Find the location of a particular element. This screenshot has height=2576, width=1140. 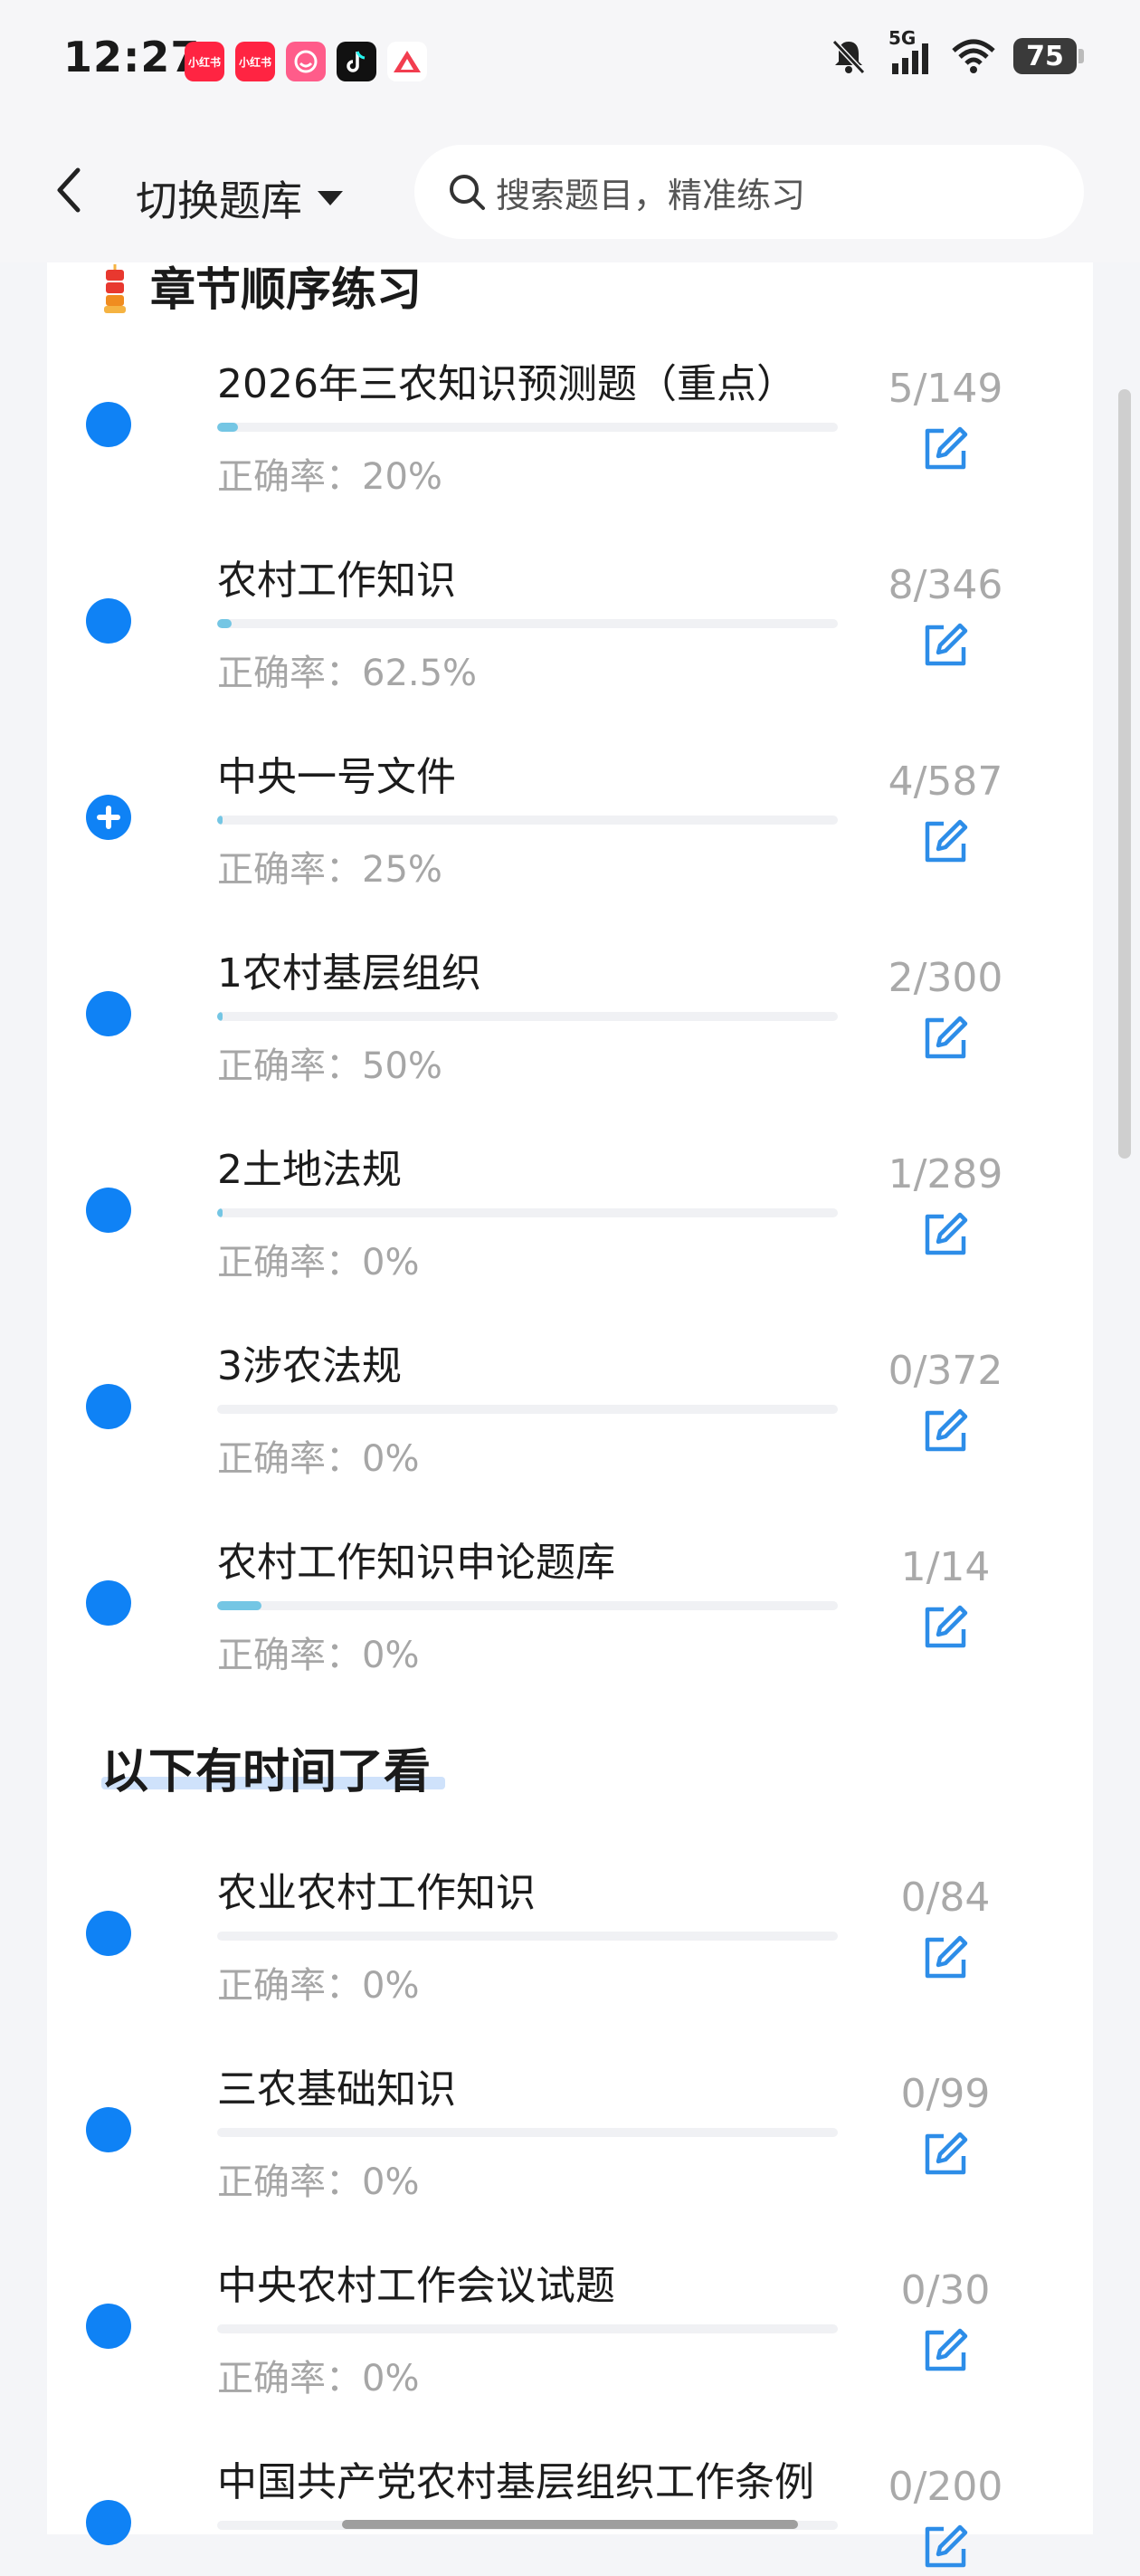

status-time: 12:27 is located at coordinates (132, 57).